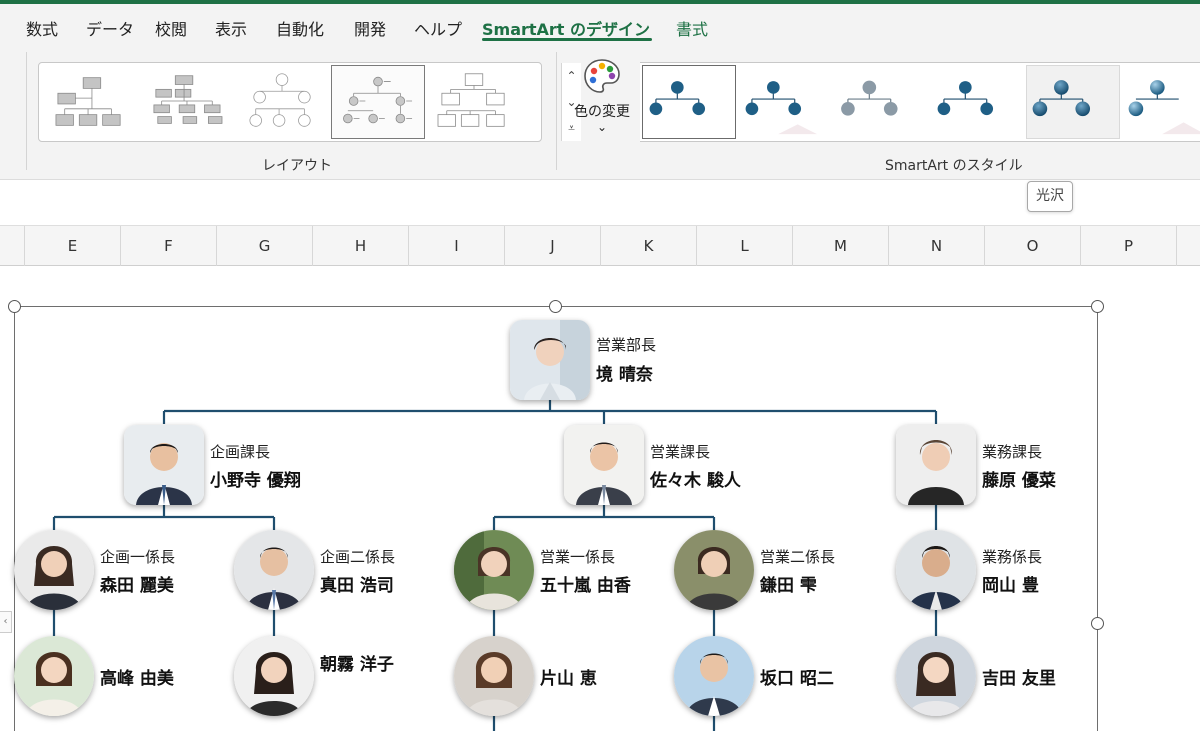 This screenshot has height=731, width=1200. Describe the element at coordinates (361, 246) in the screenshot. I see `column-header-h: H` at that location.